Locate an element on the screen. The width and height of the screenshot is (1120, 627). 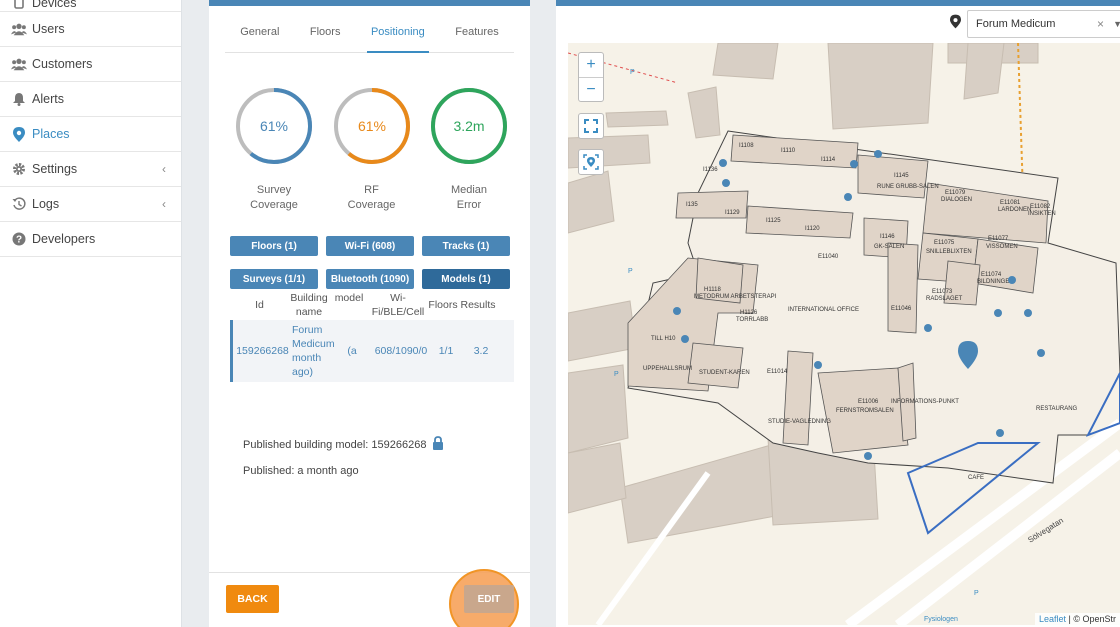
gauge-label: RF is located at coordinates (371, 190).